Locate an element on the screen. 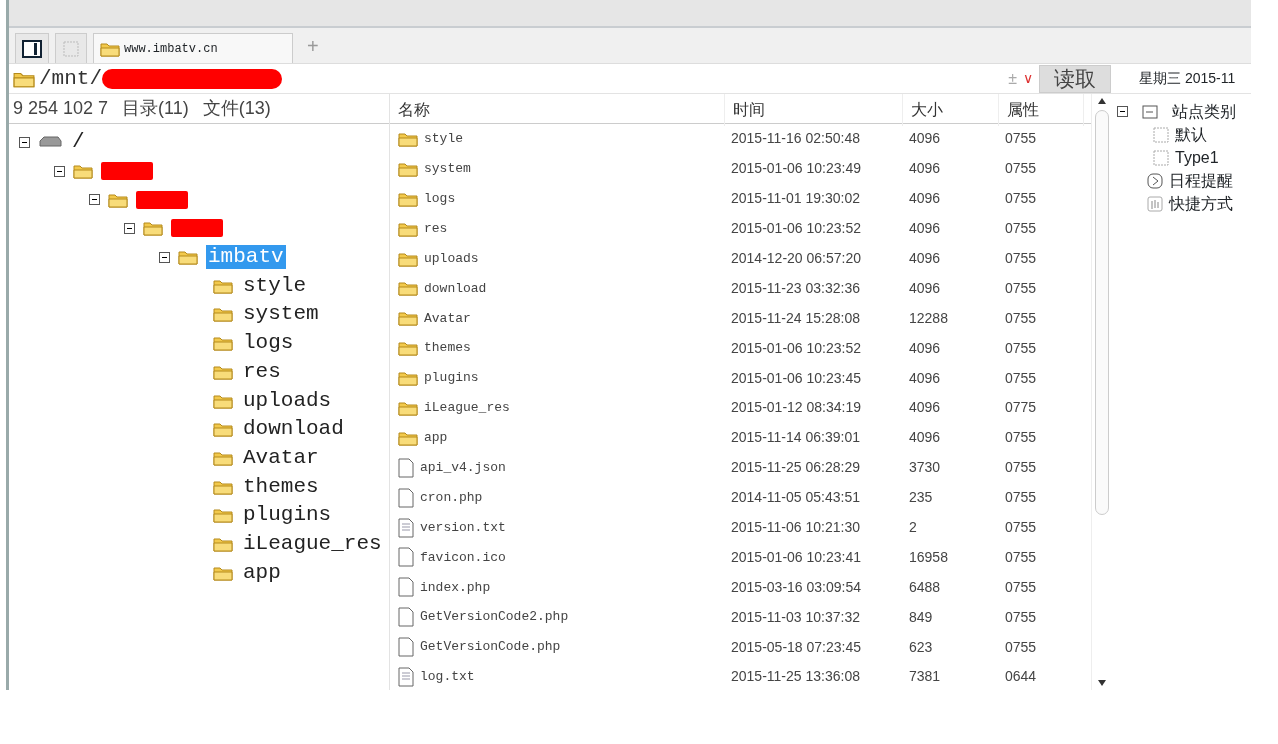 This screenshot has height=744, width=1278. table-cell-text: 849 is located at coordinates (921, 617).